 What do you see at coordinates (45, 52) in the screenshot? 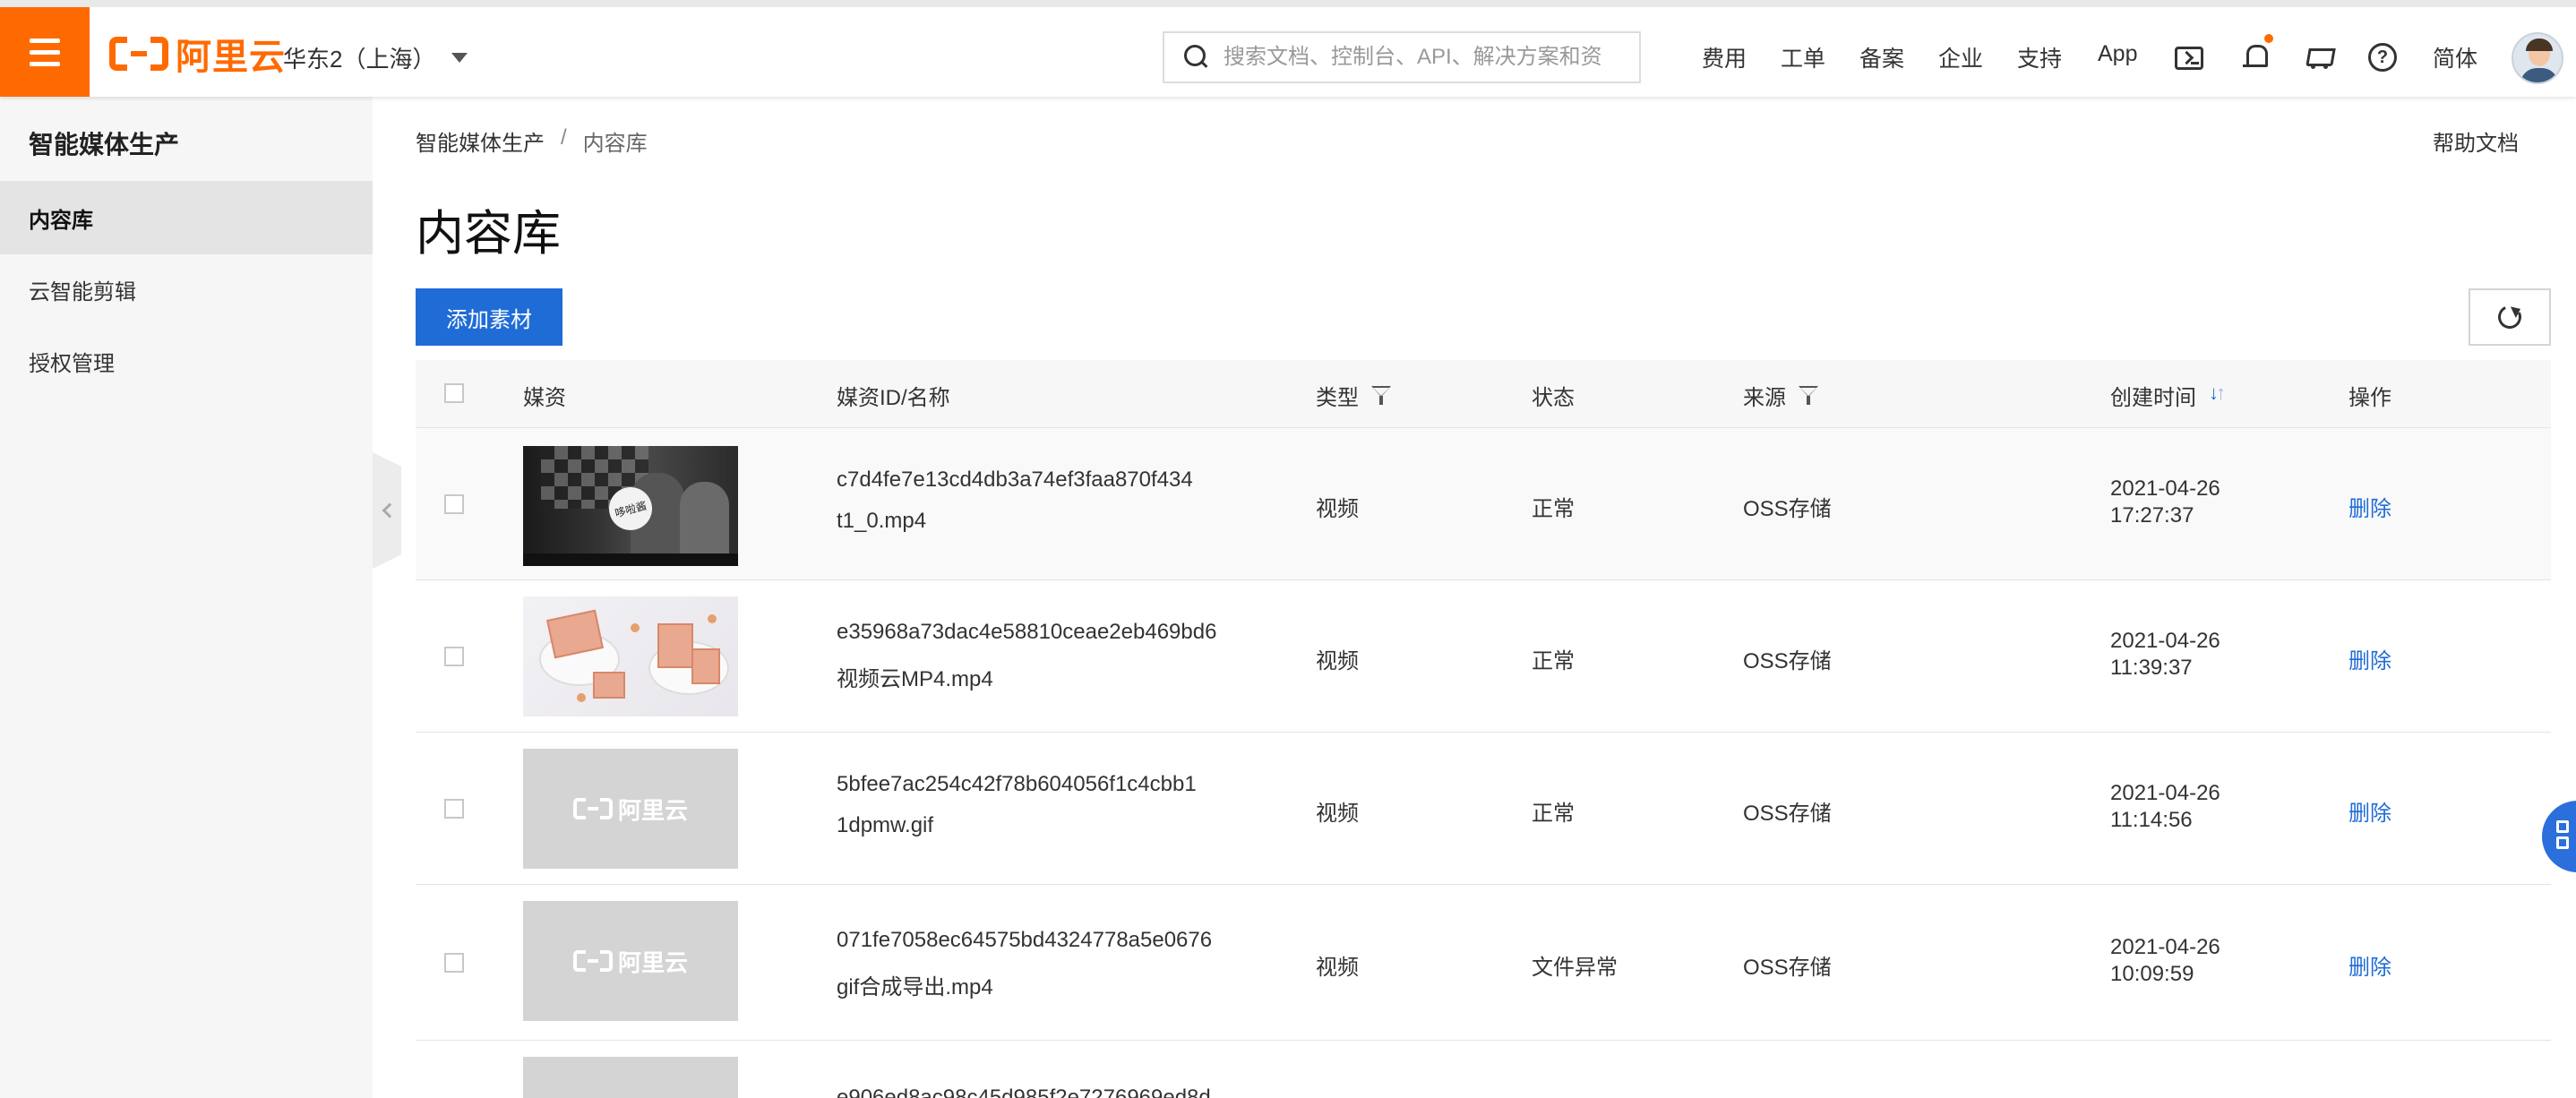
I see `menu-icon` at bounding box center [45, 52].